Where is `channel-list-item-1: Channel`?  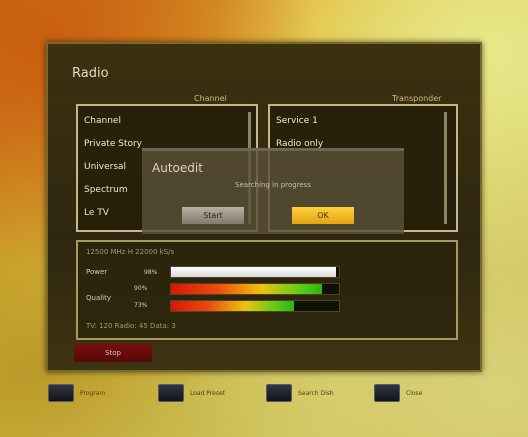
channel-list-item-1: Channel is located at coordinates (102, 121).